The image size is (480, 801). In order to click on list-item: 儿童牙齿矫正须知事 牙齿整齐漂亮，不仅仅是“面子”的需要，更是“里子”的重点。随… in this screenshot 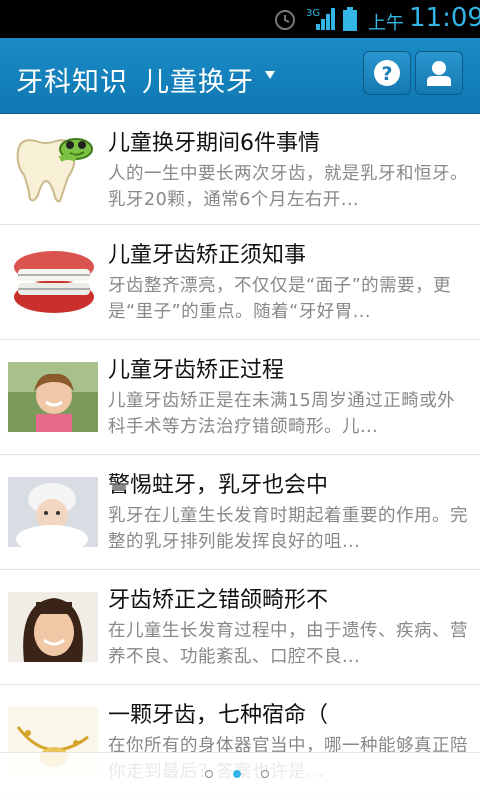, I will do `click(240, 282)`.